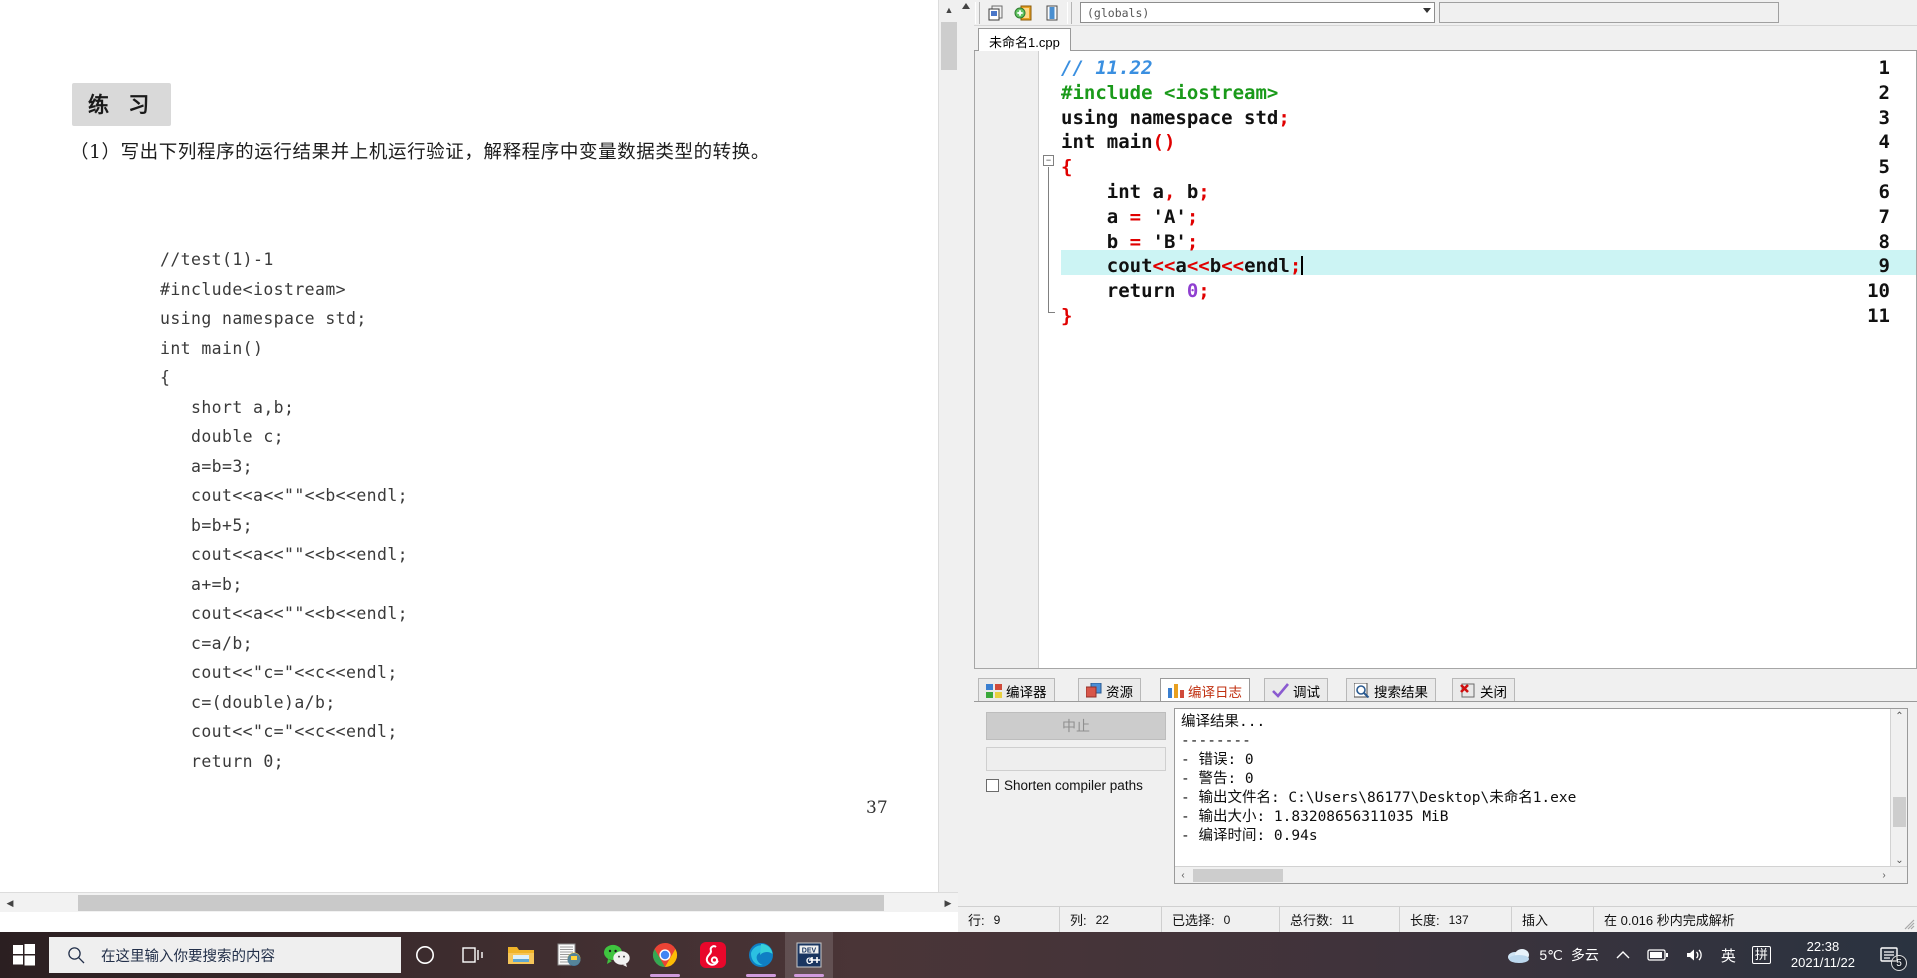 The width and height of the screenshot is (1917, 978). I want to click on status-insert-mode: 插入, so click(1553, 919).